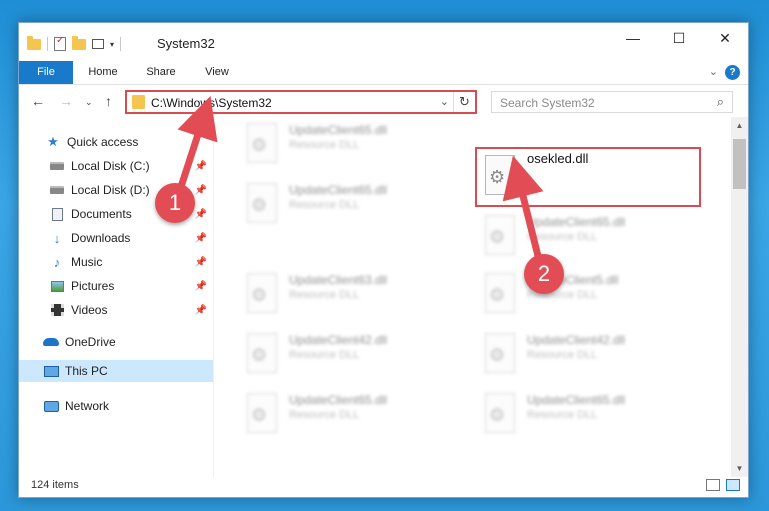  I want to click on help-icon: ?, so click(732, 72).